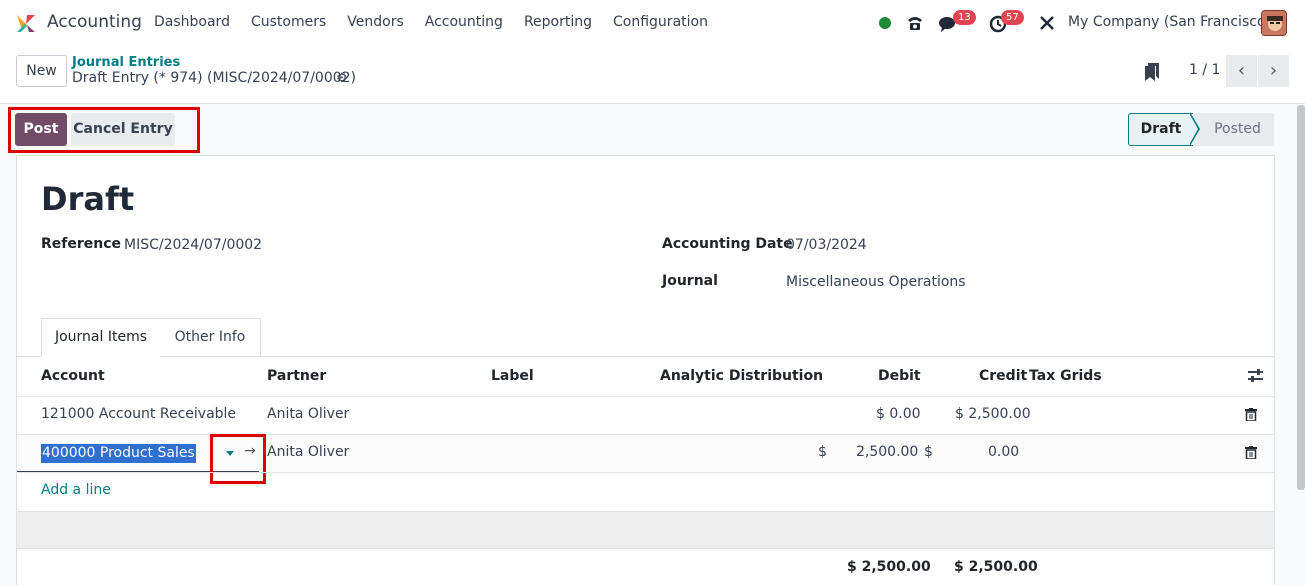  What do you see at coordinates (1255, 376) in the screenshot?
I see `optional-columns-icon` at bounding box center [1255, 376].